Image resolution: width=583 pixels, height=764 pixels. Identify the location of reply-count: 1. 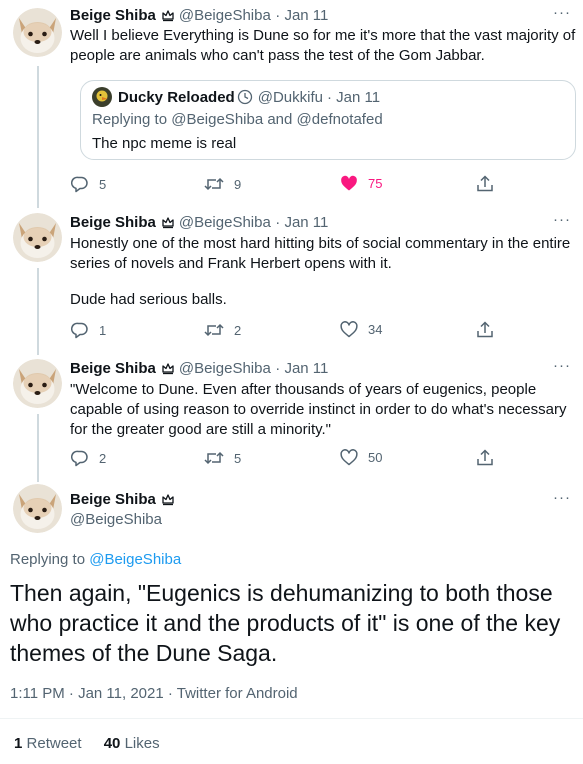
(103, 330).